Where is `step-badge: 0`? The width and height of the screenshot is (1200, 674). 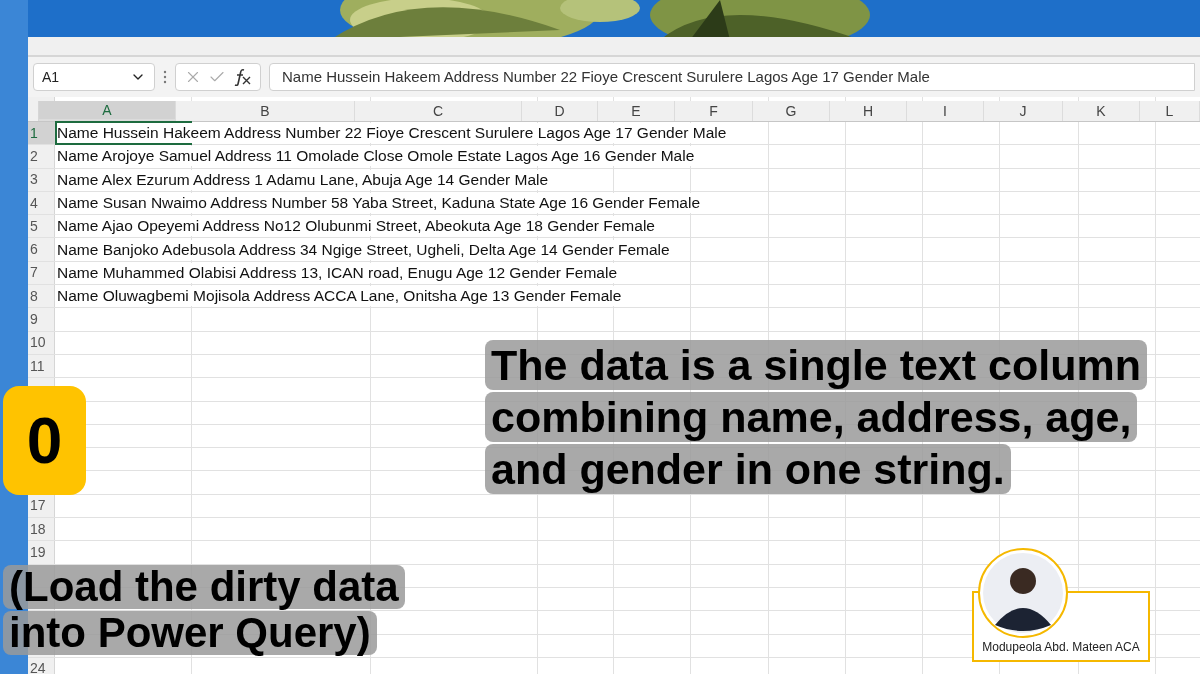 step-badge: 0 is located at coordinates (44, 440).